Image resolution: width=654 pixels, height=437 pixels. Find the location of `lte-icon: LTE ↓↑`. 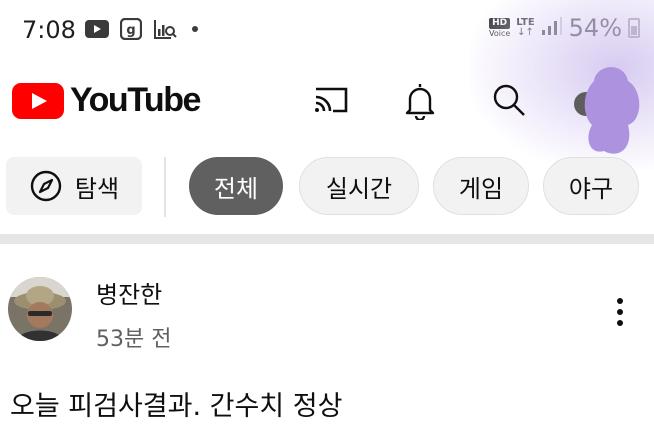

lte-icon: LTE ↓↑ is located at coordinates (525, 27).